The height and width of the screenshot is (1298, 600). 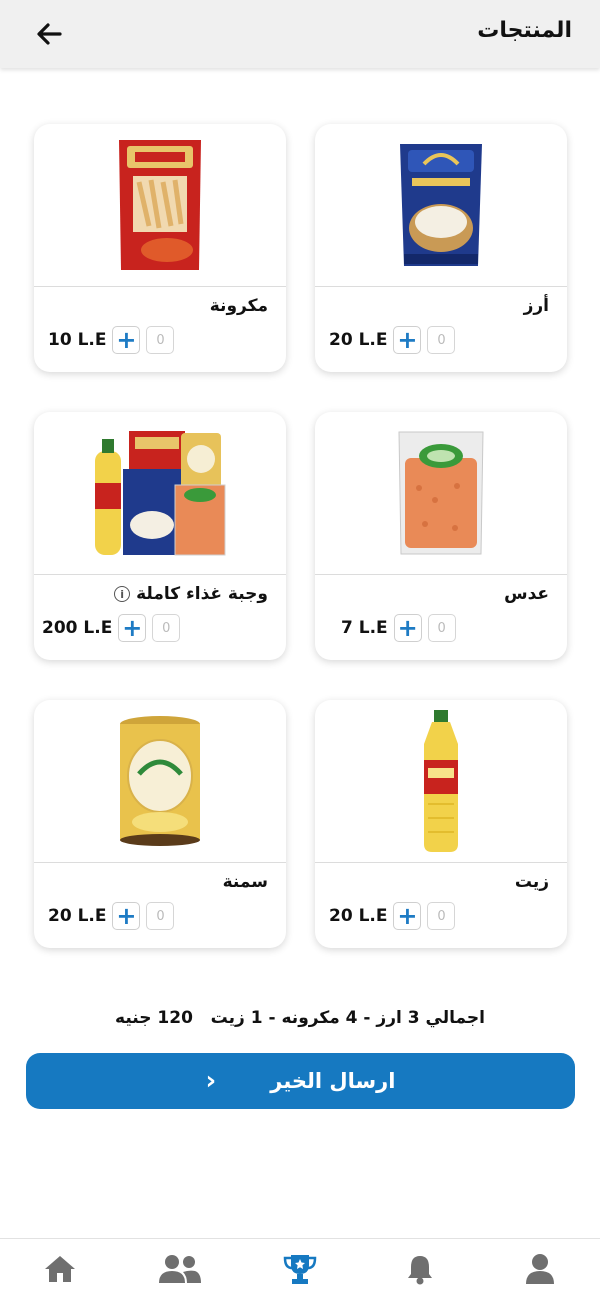 What do you see at coordinates (441, 205) in the screenshot?
I see `rice-bag-image` at bounding box center [441, 205].